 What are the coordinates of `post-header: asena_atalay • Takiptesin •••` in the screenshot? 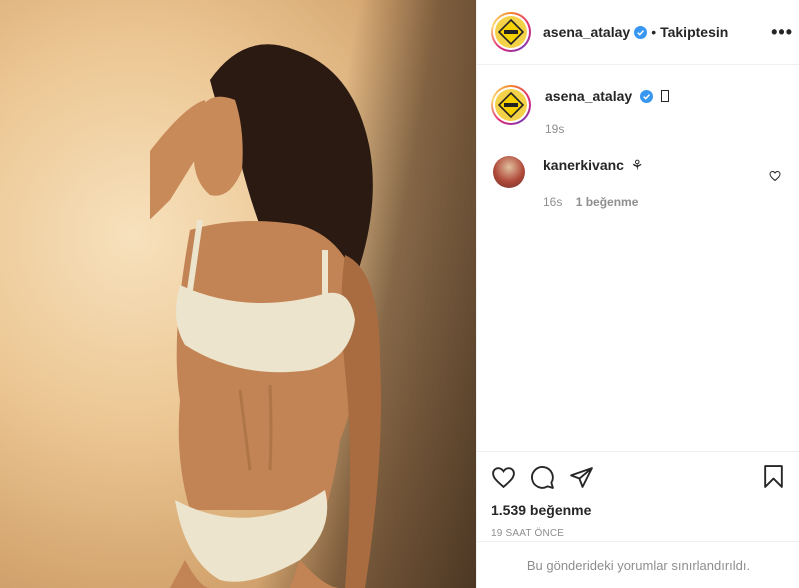 It's located at (638, 32).